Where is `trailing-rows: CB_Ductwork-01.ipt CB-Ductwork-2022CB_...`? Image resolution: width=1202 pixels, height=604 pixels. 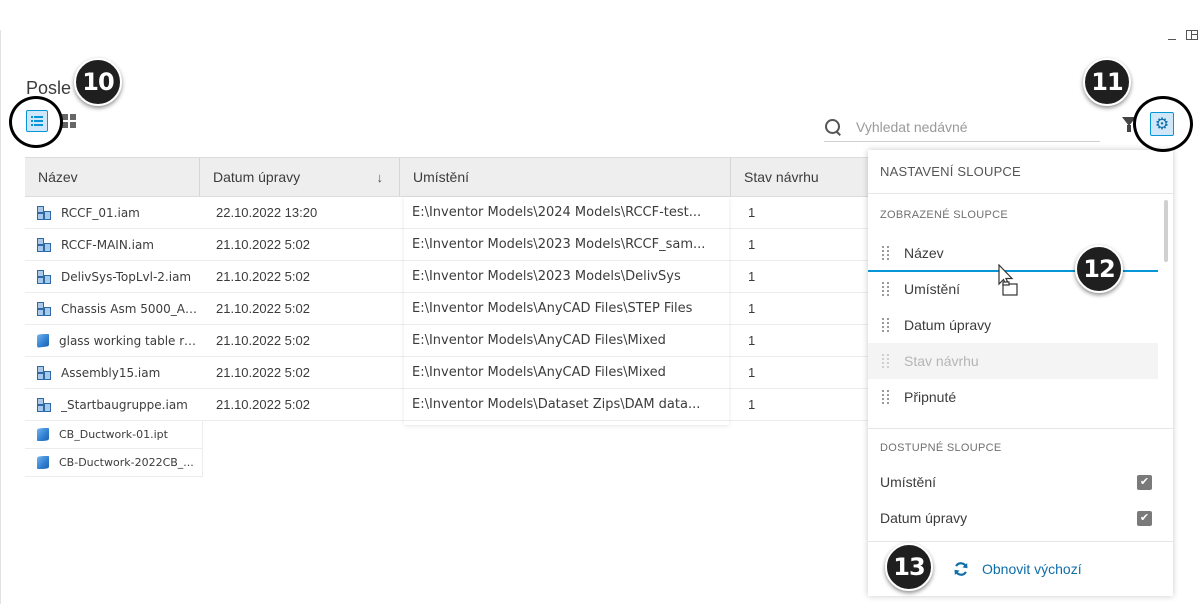
trailing-rows: CB_Ductwork-01.ipt CB-Ductwork-2022CB_... is located at coordinates (114, 449).